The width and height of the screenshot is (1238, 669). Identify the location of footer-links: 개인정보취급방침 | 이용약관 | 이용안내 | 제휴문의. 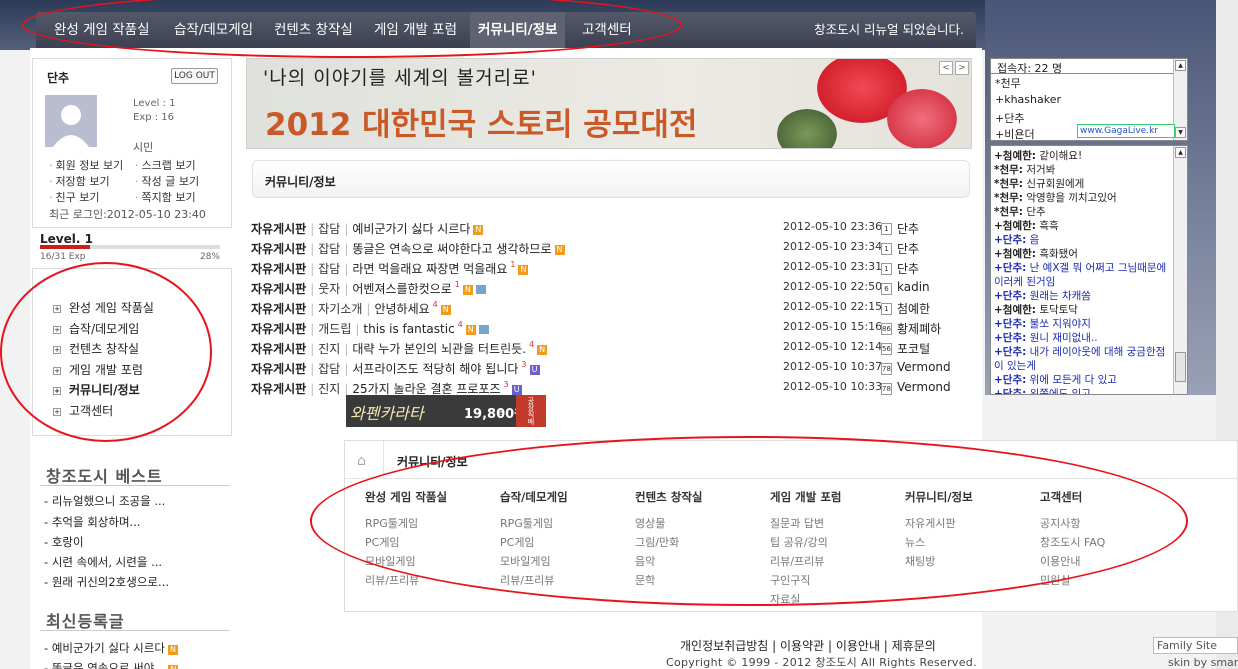
(808, 645).